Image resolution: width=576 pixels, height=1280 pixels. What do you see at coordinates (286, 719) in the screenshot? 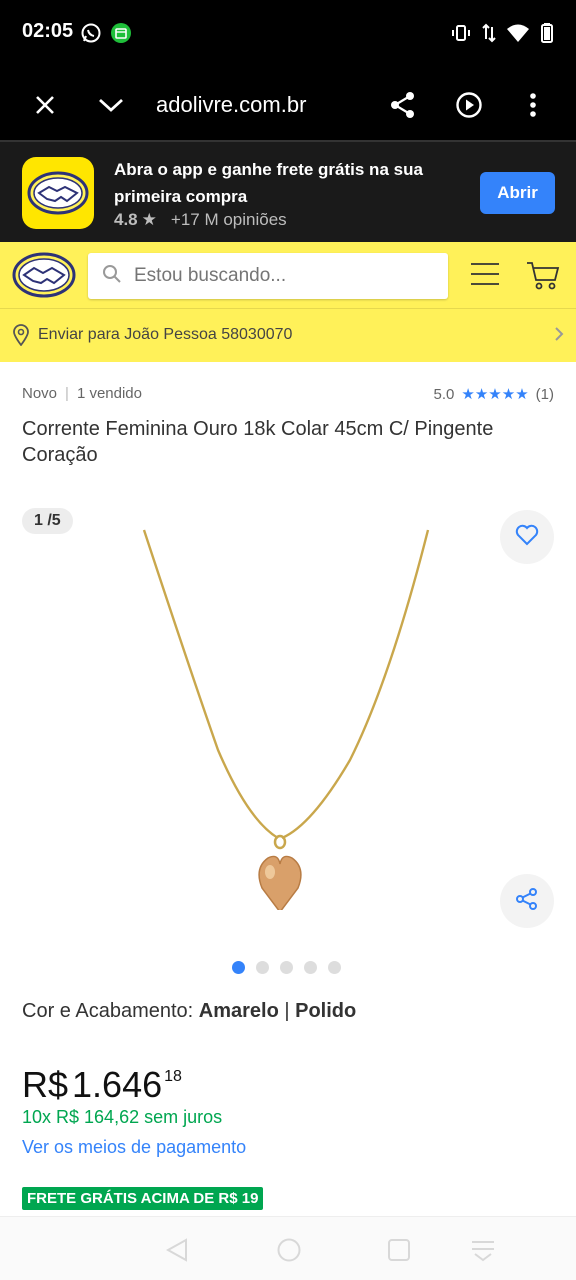
I see `product-image-necklace` at bounding box center [286, 719].